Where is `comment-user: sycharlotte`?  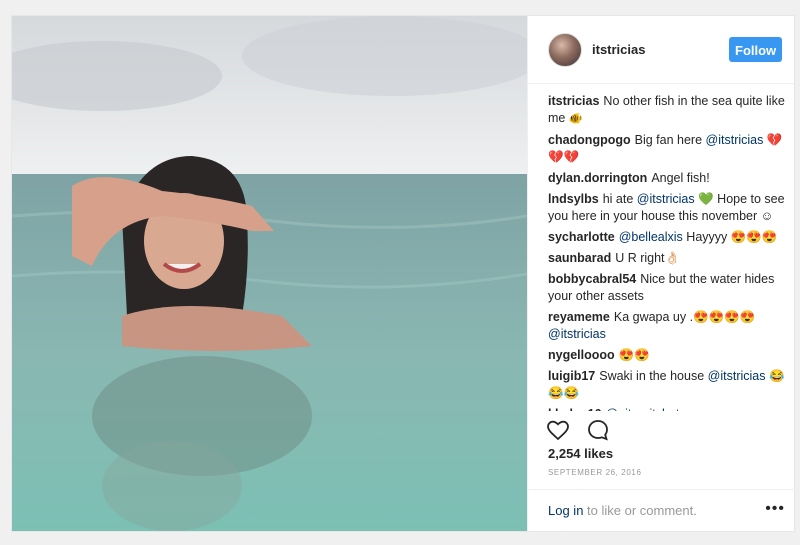 comment-user: sycharlotte is located at coordinates (581, 237).